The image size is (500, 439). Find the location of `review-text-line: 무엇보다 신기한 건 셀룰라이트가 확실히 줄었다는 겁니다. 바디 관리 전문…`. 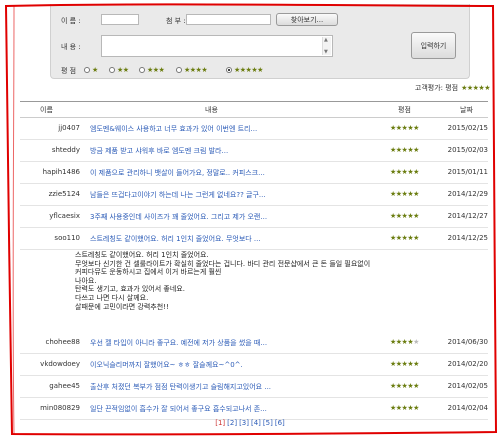

review-text-line: 무엇보다 신기한 건 셀룰라이트가 확실히 줄었다는 겁니다. 바디 관리 전문… is located at coordinates (223, 263).